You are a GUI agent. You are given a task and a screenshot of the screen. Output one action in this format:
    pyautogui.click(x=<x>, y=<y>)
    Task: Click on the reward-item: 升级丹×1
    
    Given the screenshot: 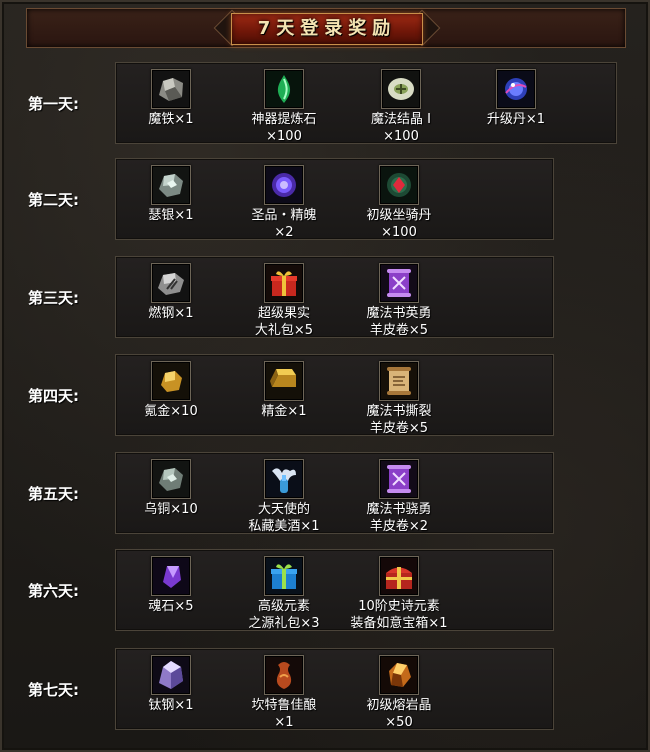 What is the action you would take?
    pyautogui.click(x=516, y=103)
    